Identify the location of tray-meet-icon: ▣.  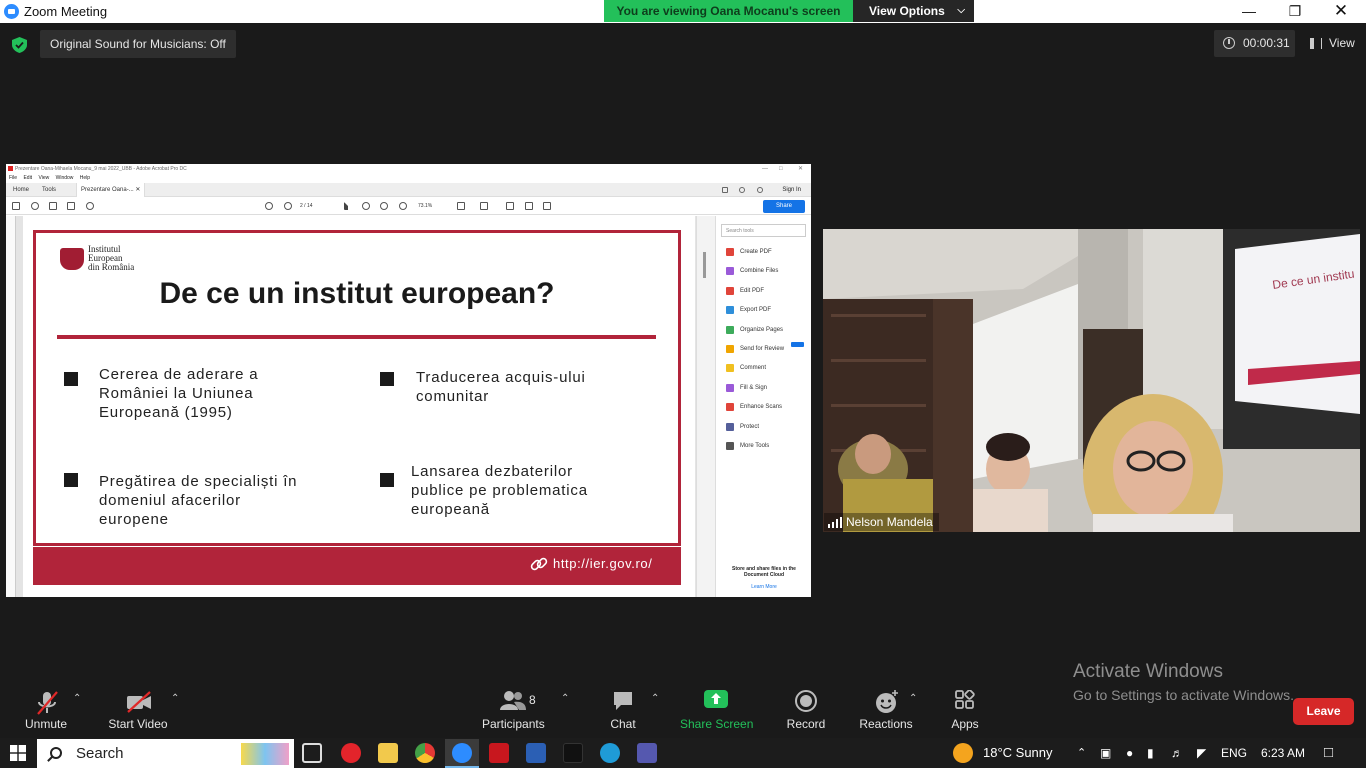
(1105, 753).